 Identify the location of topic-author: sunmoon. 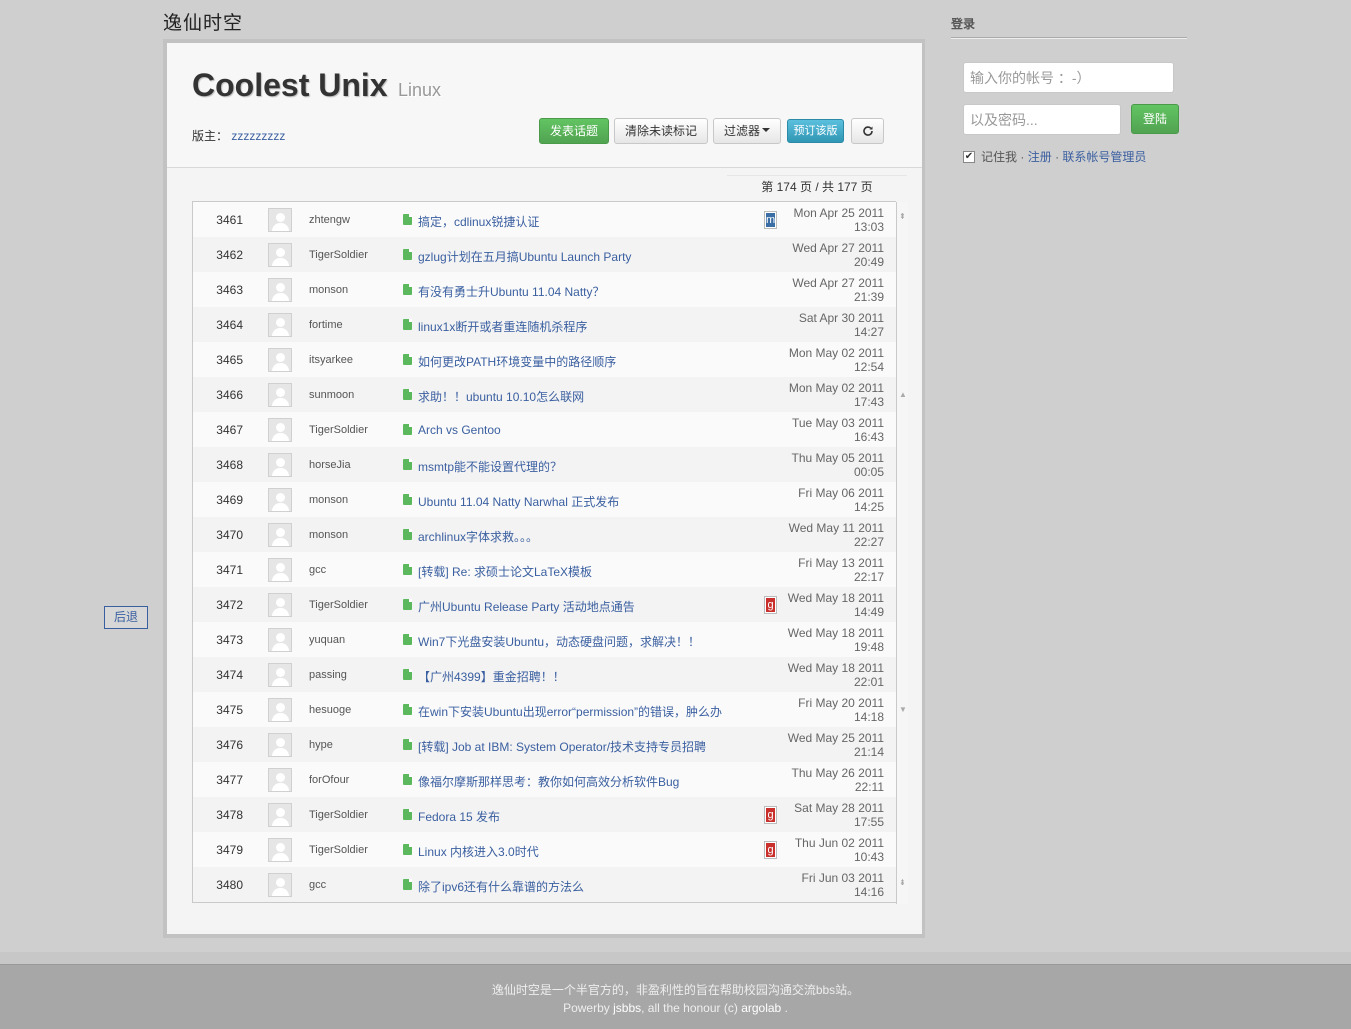
(331, 395).